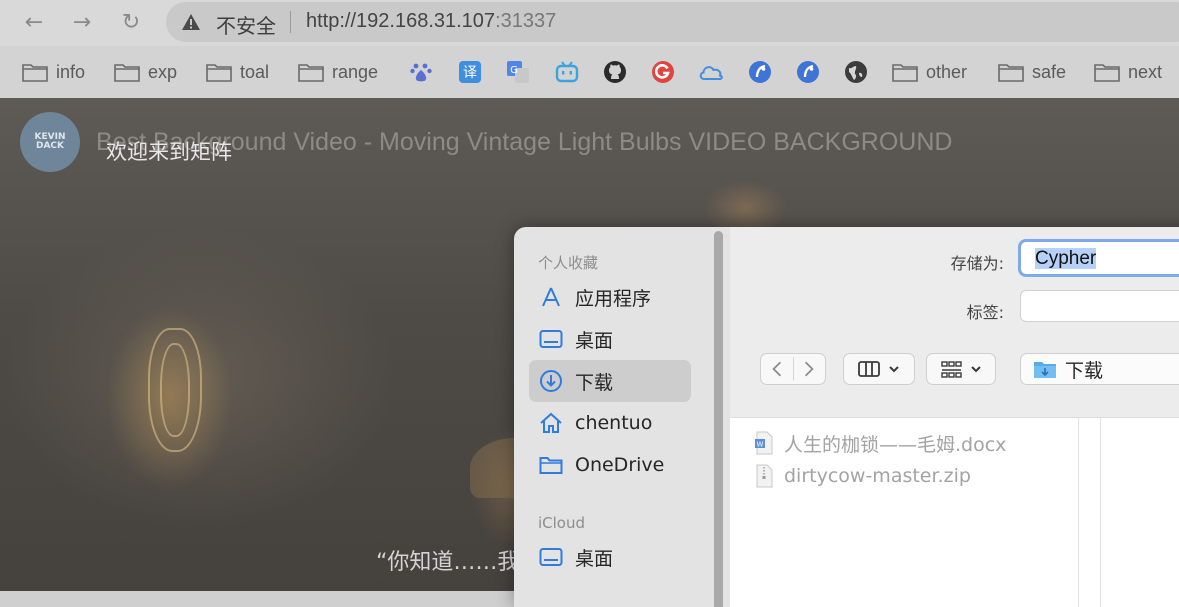 Image resolution: width=1179 pixels, height=607 pixels. I want to click on downloads-icon, so click(551, 381).